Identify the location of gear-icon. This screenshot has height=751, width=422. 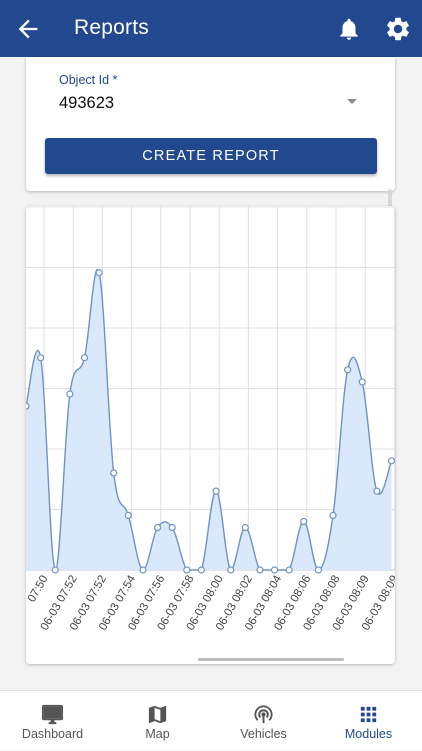
(398, 29).